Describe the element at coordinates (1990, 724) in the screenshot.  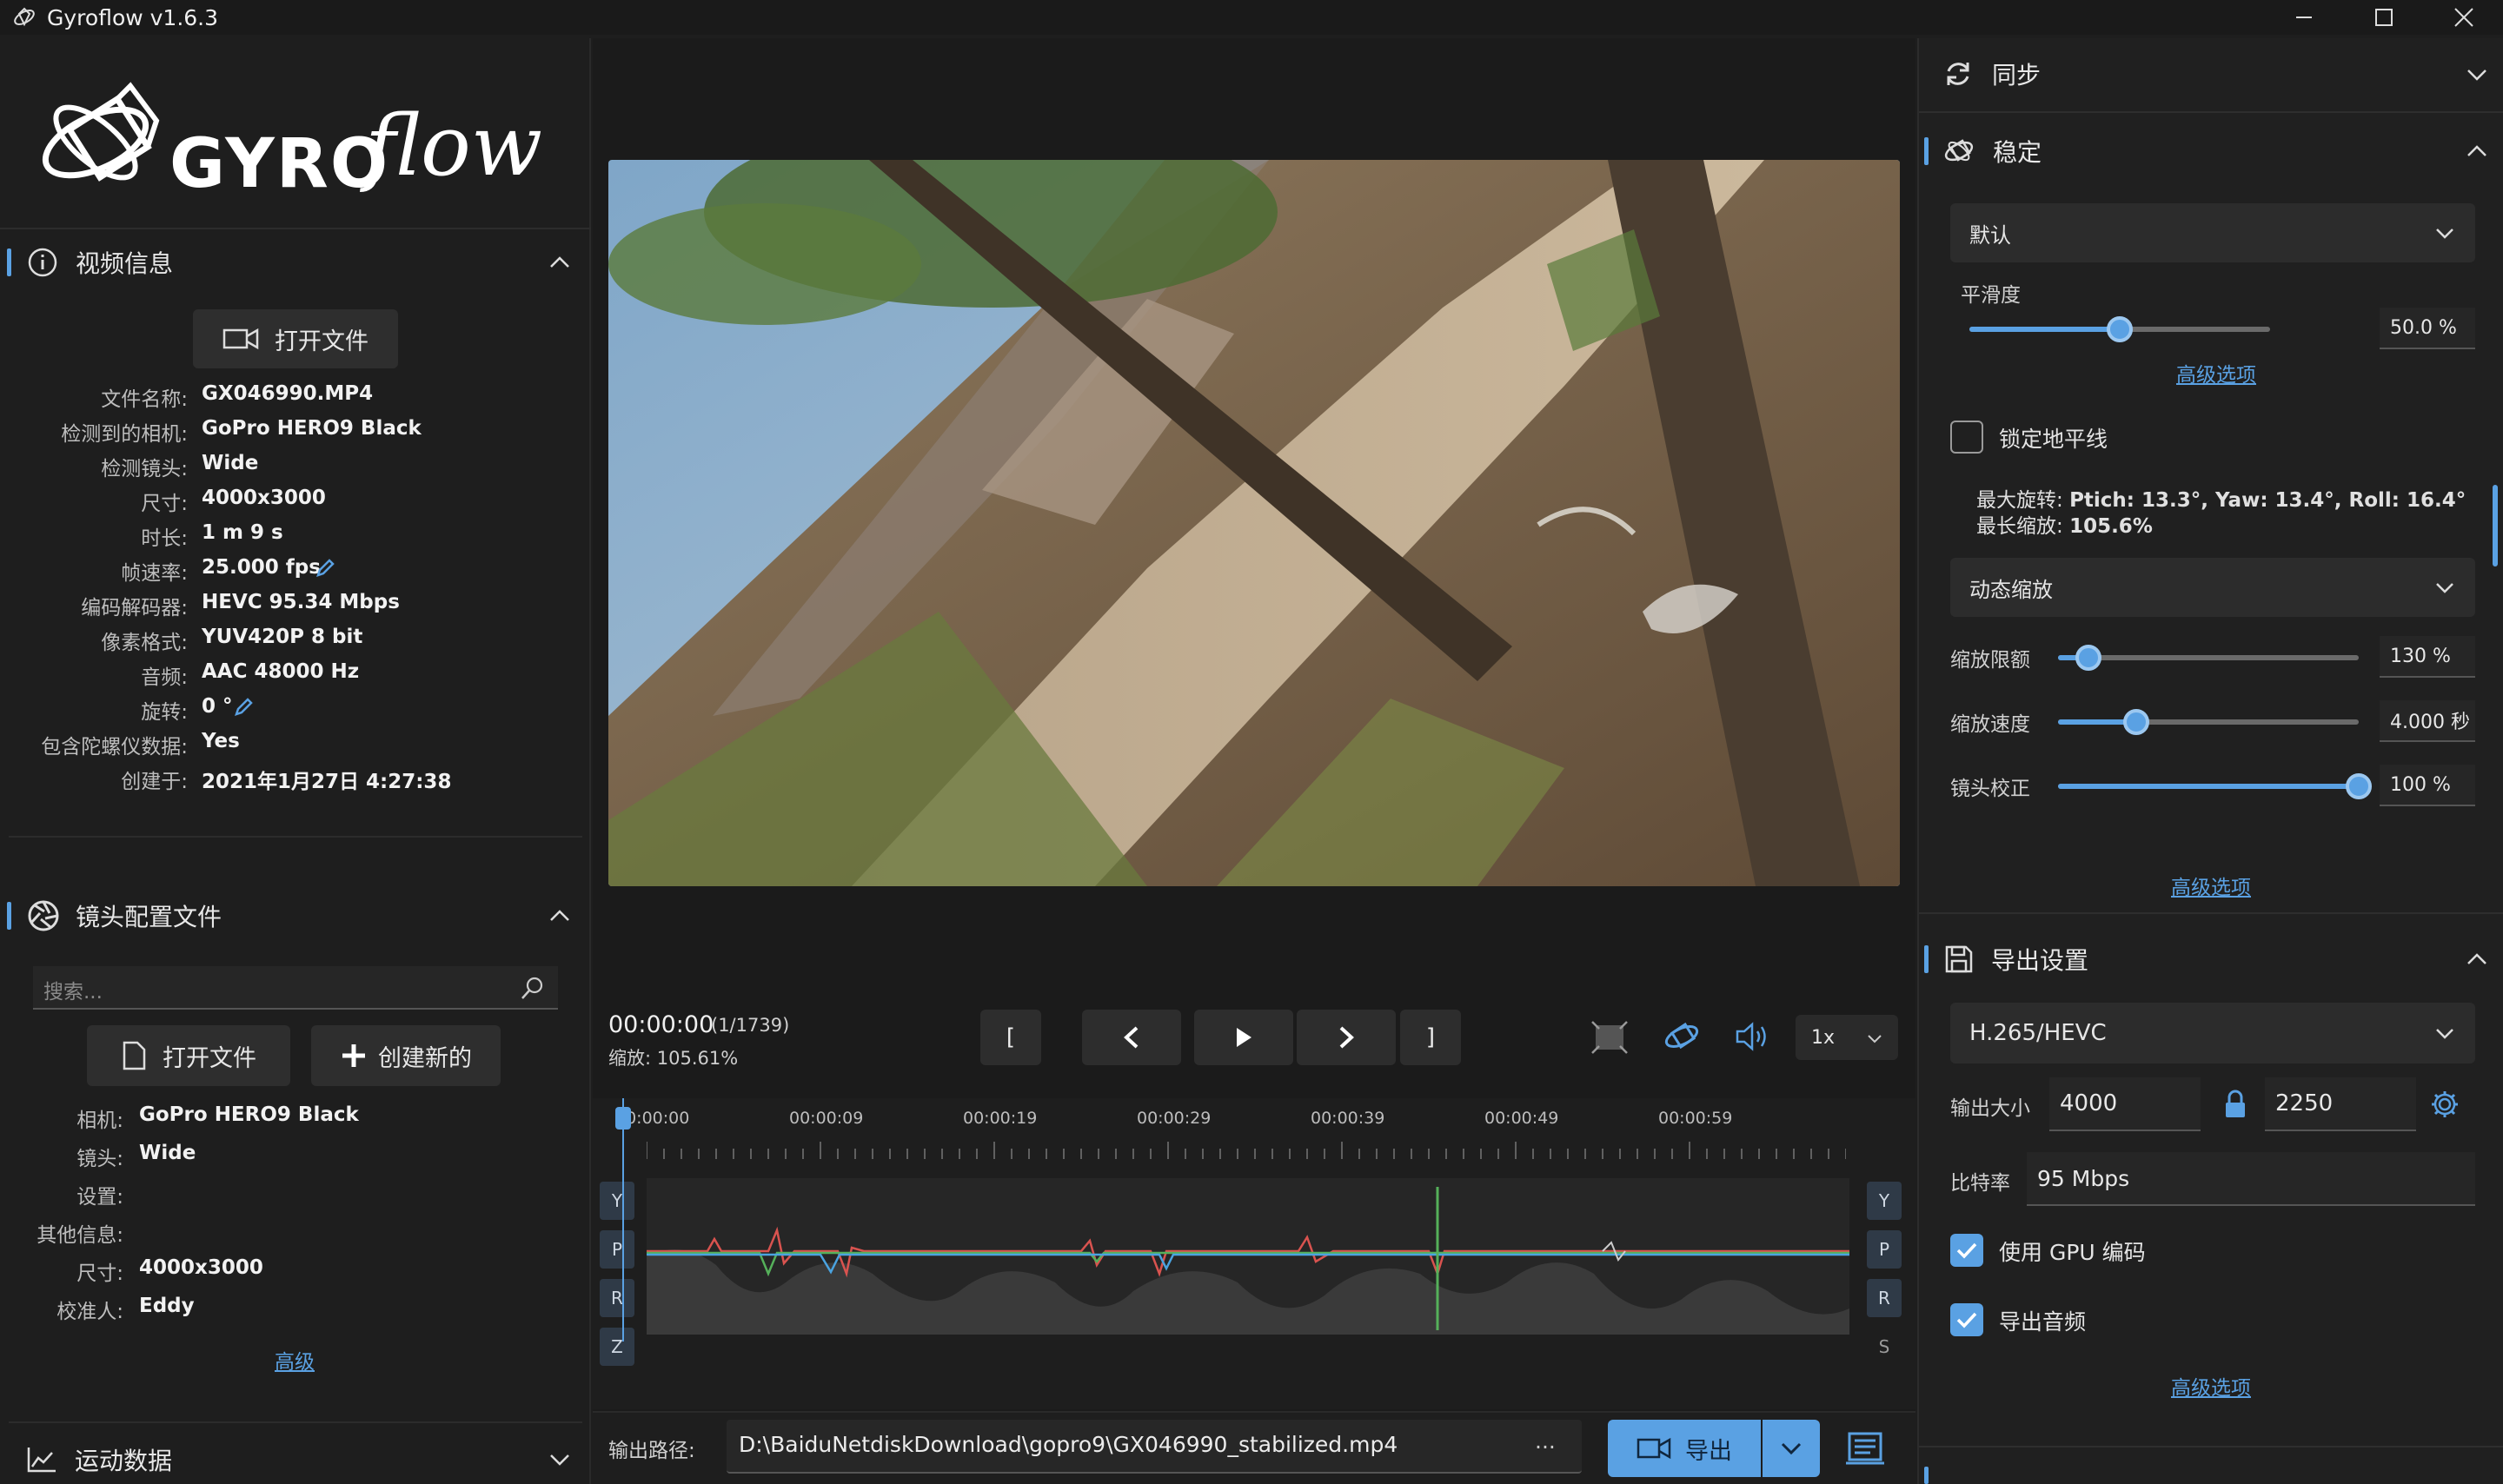
I see `zoom-speed-label: 缩放速度` at that location.